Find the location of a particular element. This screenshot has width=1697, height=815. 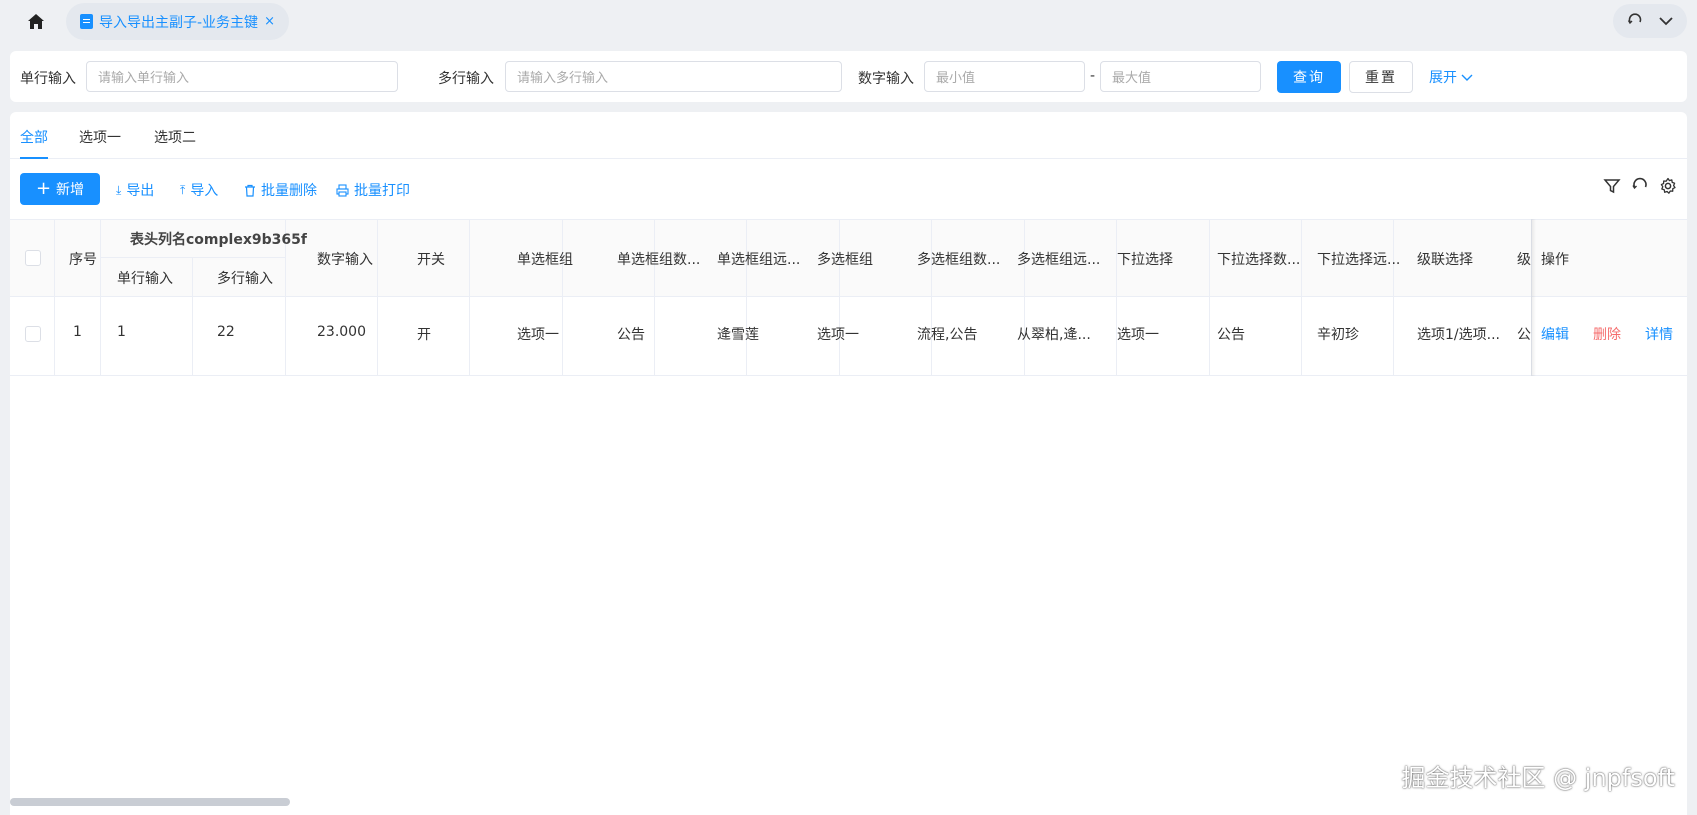

import-button: ⤒ 导入 is located at coordinates (199, 190).